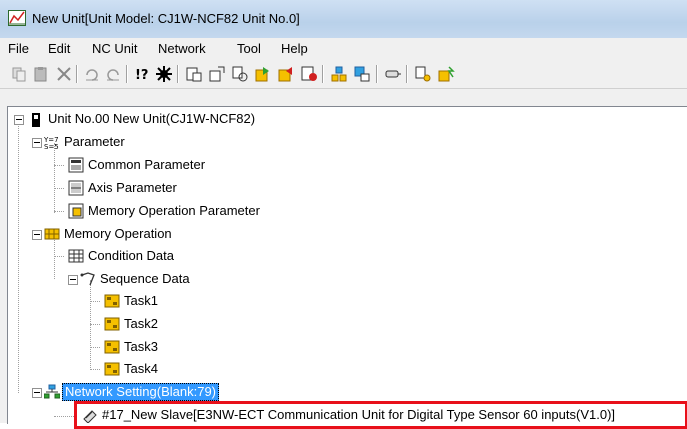 The height and width of the screenshot is (429, 687). I want to click on help-icon: !?, so click(142, 74).